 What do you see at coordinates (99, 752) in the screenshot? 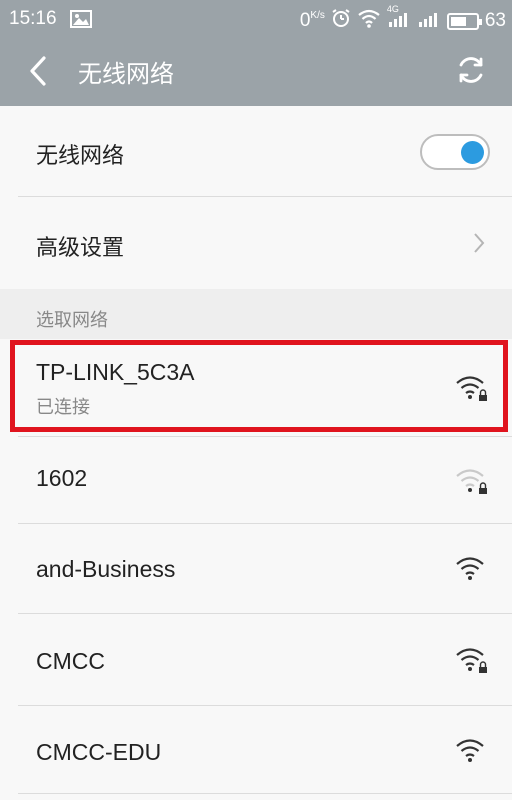
I see `network-name: CMCC-EDU` at bounding box center [99, 752].